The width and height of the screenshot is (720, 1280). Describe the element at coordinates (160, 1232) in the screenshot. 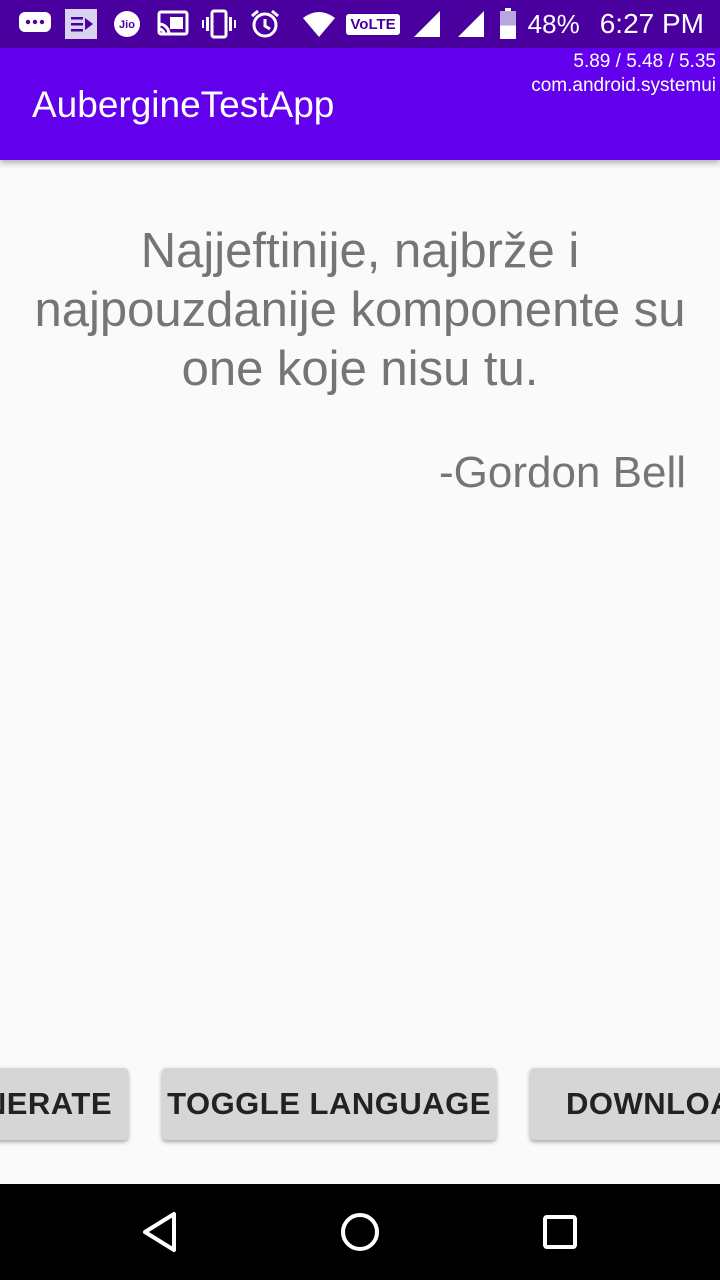

I see `back-icon` at that location.